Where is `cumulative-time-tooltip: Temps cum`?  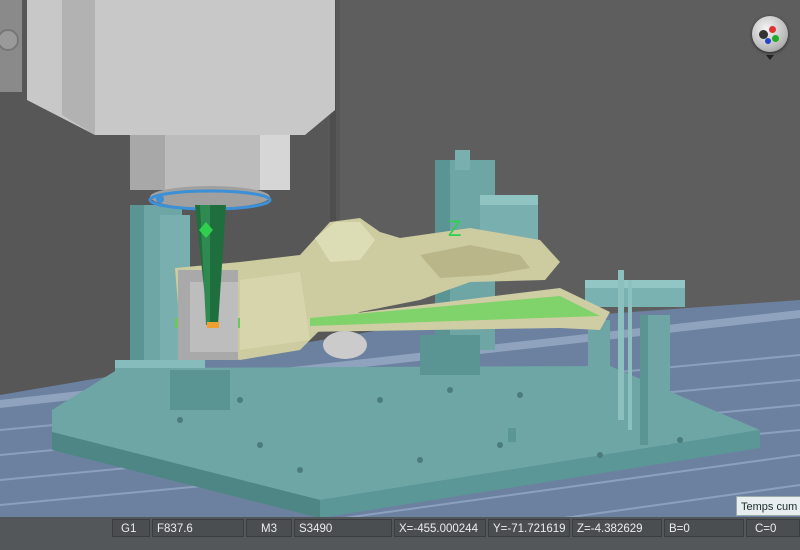 cumulative-time-tooltip: Temps cum is located at coordinates (768, 506).